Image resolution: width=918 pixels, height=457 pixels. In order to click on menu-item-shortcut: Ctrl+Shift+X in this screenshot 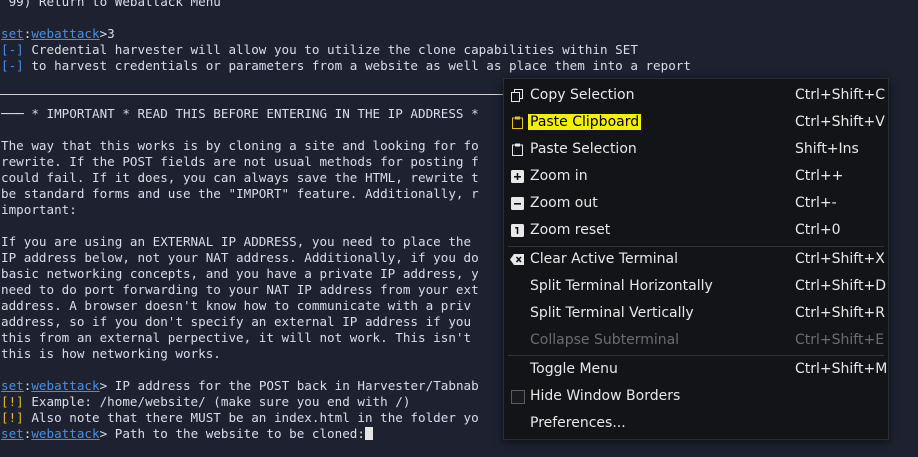, I will do `click(840, 259)`.